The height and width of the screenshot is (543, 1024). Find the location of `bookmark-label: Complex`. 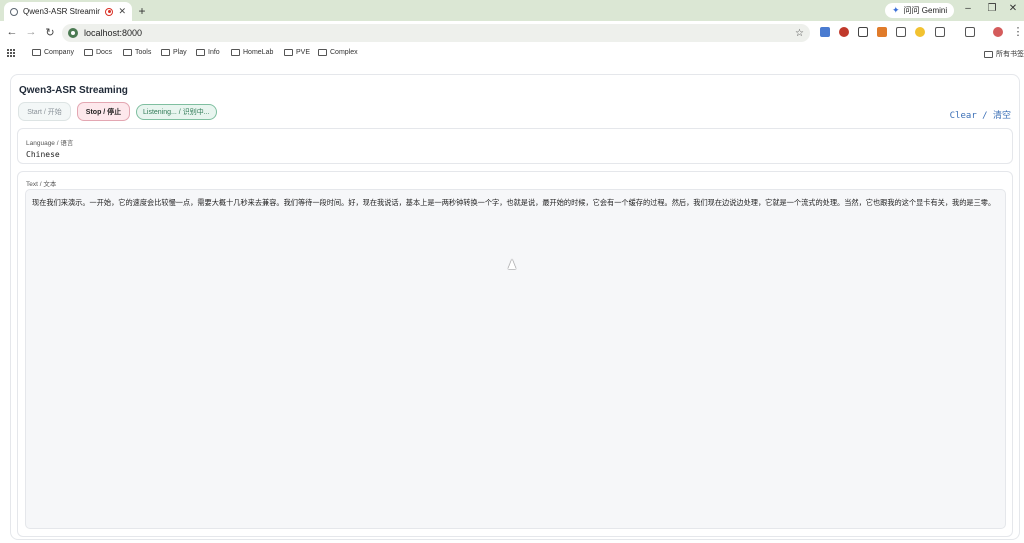

bookmark-label: Complex is located at coordinates (344, 52).